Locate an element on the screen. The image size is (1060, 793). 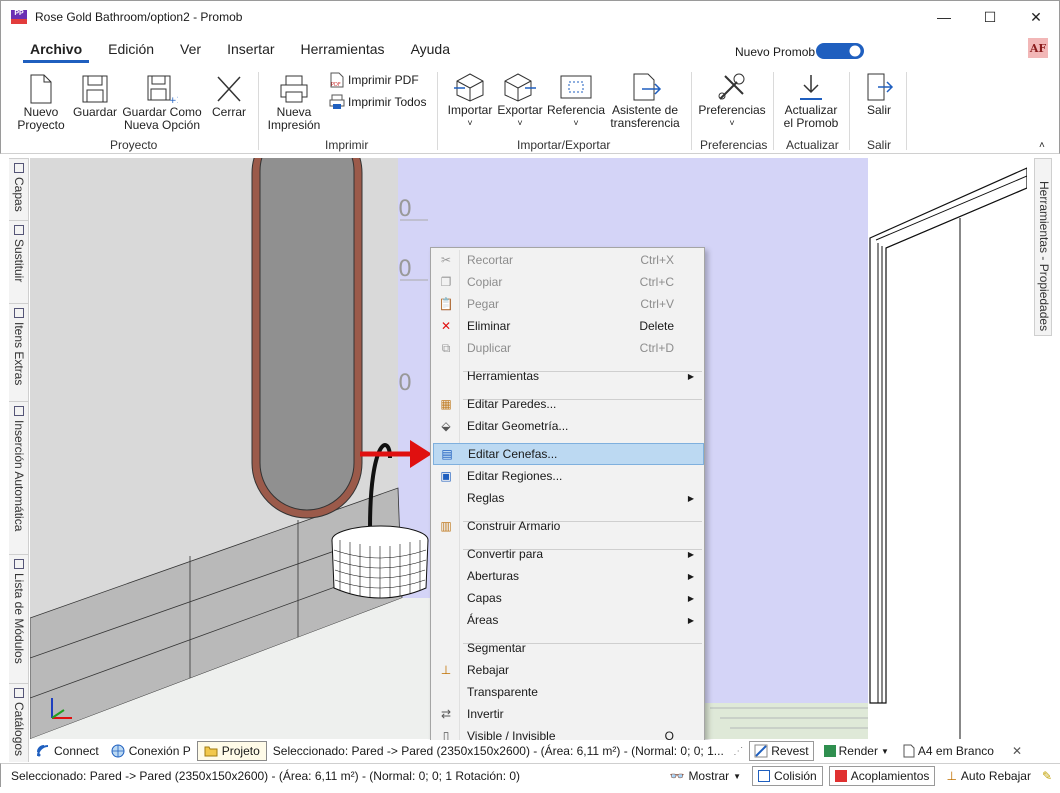
ctx-item-label: Pegar is located at coordinates (483, 304).